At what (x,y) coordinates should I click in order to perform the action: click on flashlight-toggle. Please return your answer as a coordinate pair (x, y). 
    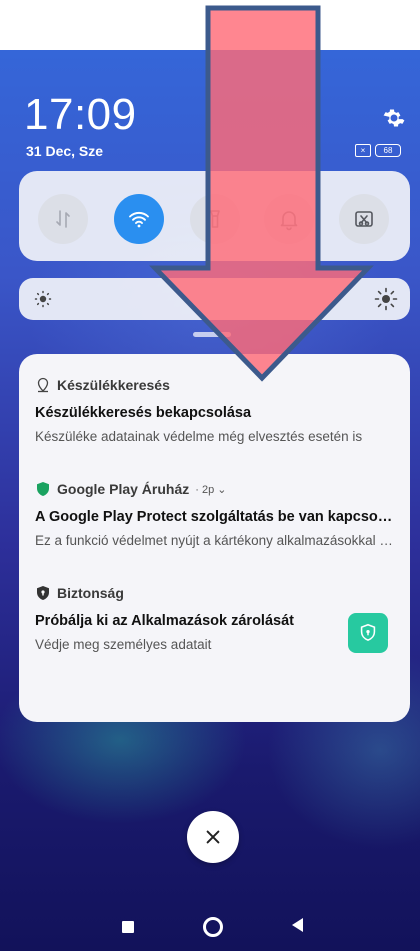
    Looking at the image, I should click on (215, 219).